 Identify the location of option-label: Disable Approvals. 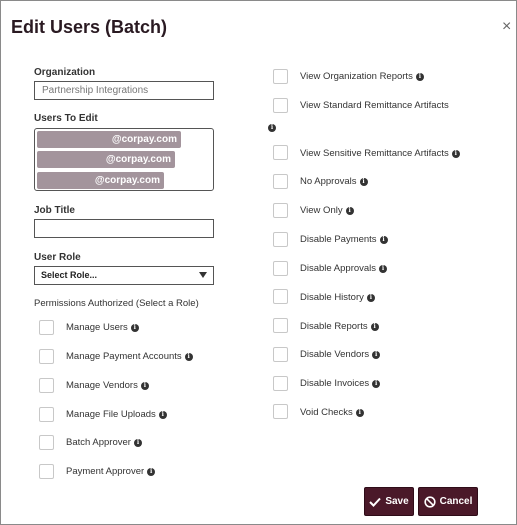
(338, 268).